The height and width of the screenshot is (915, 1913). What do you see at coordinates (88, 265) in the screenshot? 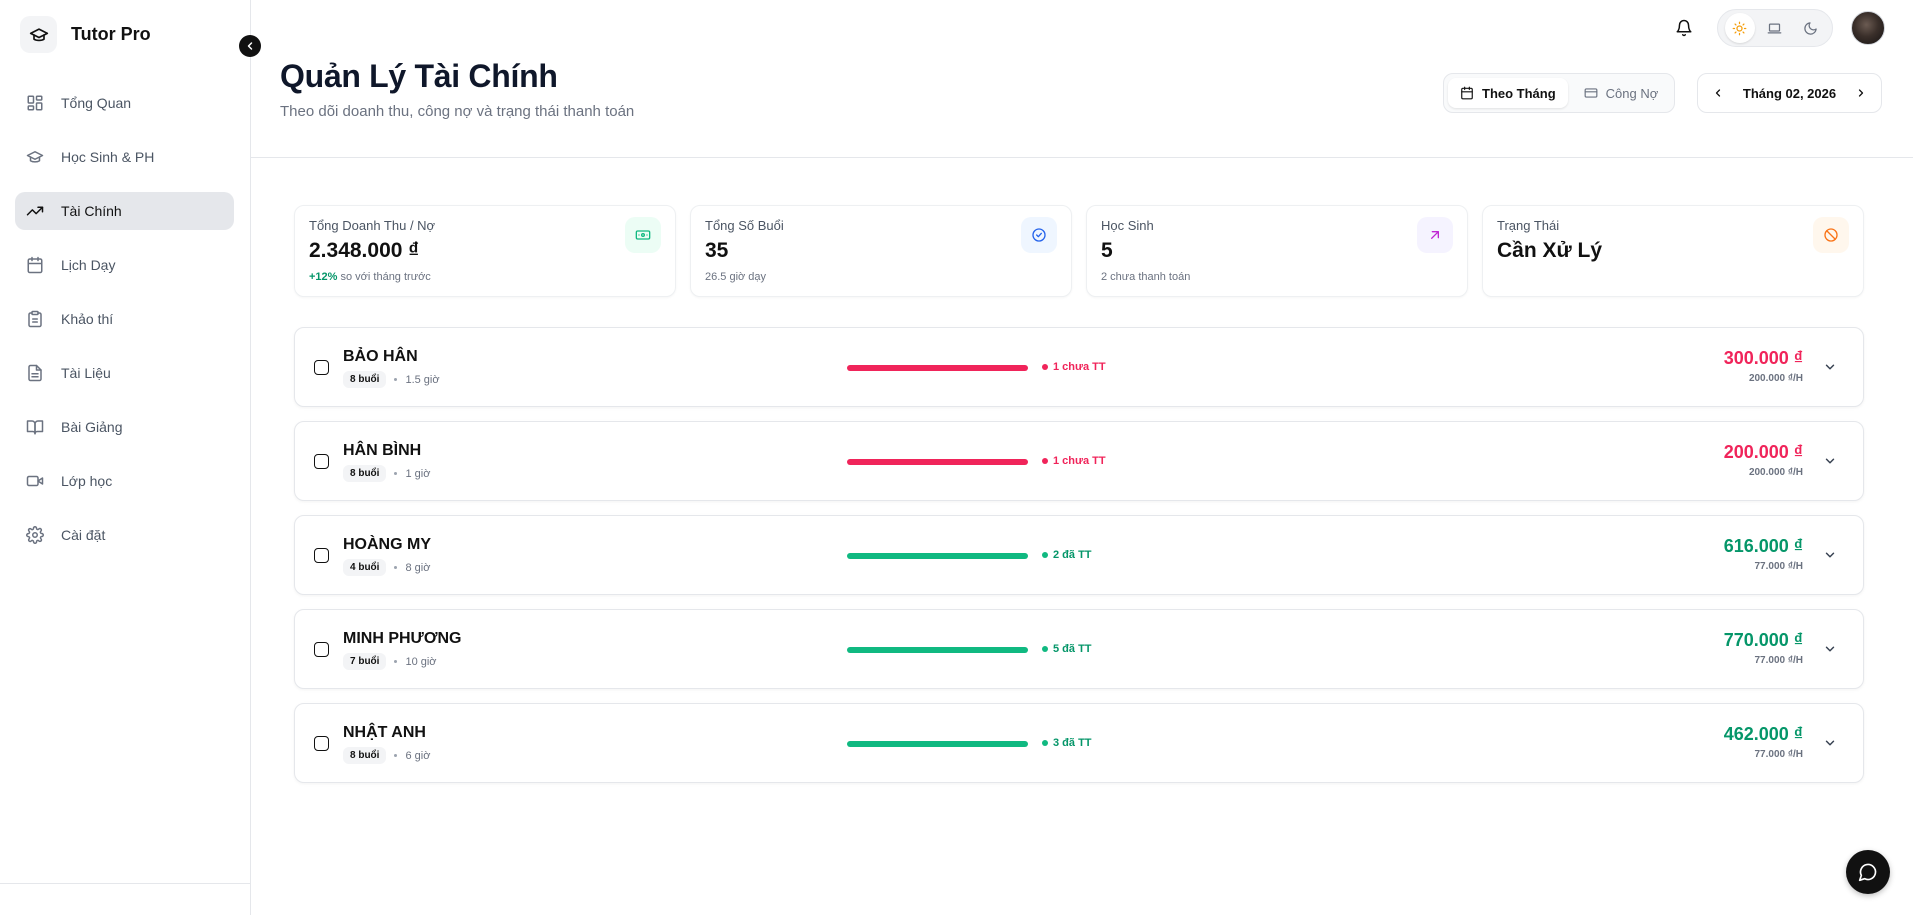
I see `sidebar-item-label: Lịch Dạy` at bounding box center [88, 265].